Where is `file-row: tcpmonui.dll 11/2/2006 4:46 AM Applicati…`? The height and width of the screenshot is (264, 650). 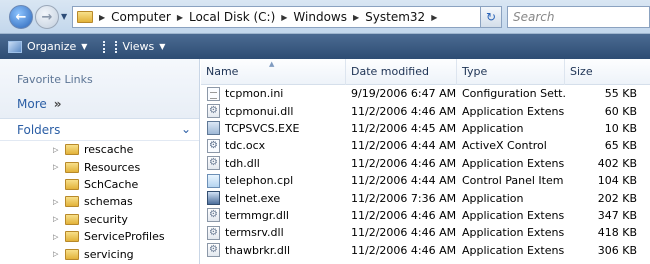 file-row: tcpmonui.dll 11/2/2006 4:46 AM Applicati… is located at coordinates (425, 110).